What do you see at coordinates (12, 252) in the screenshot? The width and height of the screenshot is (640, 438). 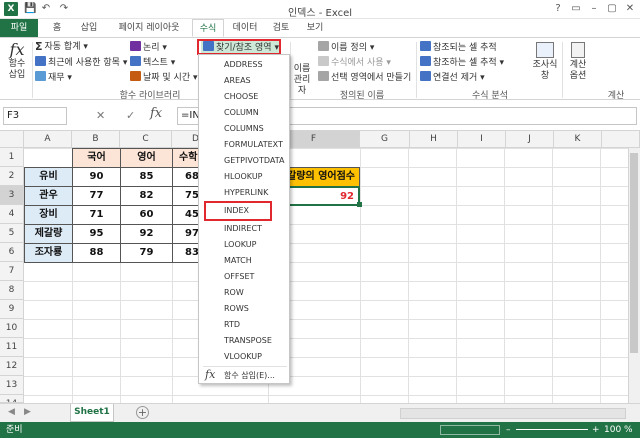 I see `row-header: 6` at bounding box center [12, 252].